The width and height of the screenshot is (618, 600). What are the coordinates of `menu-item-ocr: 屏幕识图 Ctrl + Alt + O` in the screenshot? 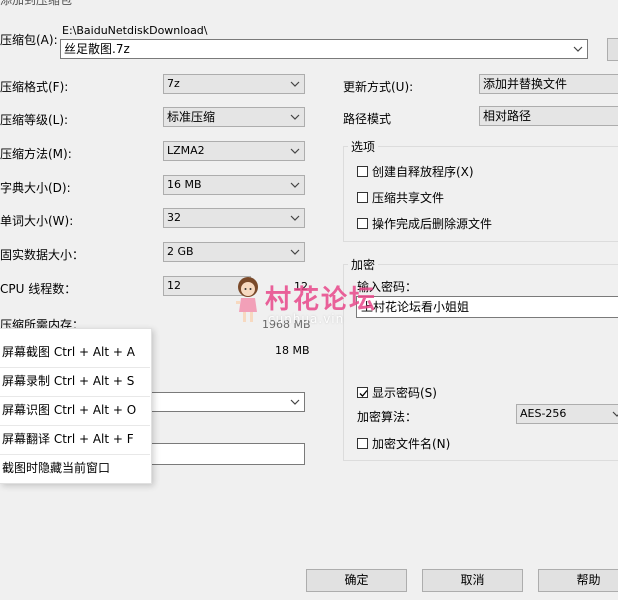 It's located at (69, 409).